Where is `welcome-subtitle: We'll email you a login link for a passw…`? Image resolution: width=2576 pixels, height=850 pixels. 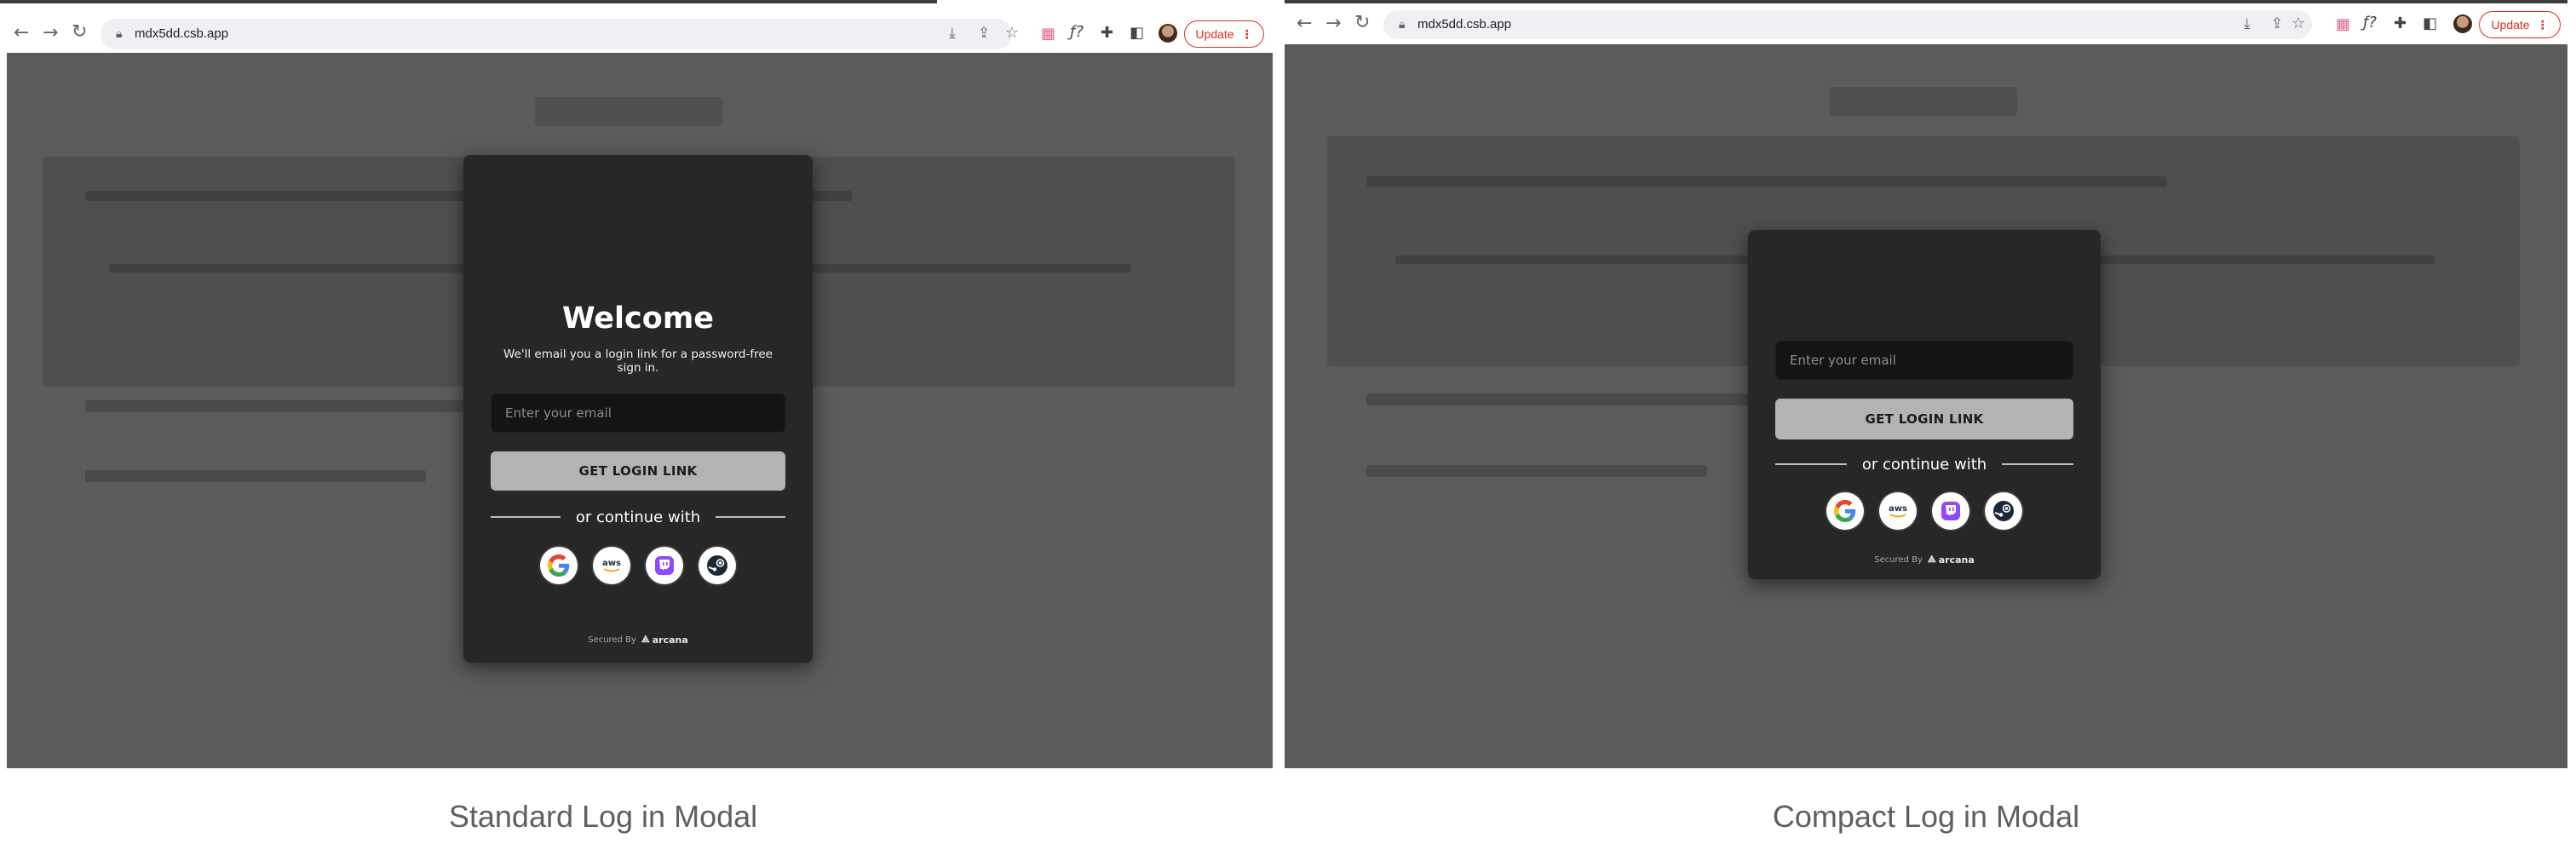
welcome-subtitle: We'll email you a login link for a passw… is located at coordinates (638, 361).